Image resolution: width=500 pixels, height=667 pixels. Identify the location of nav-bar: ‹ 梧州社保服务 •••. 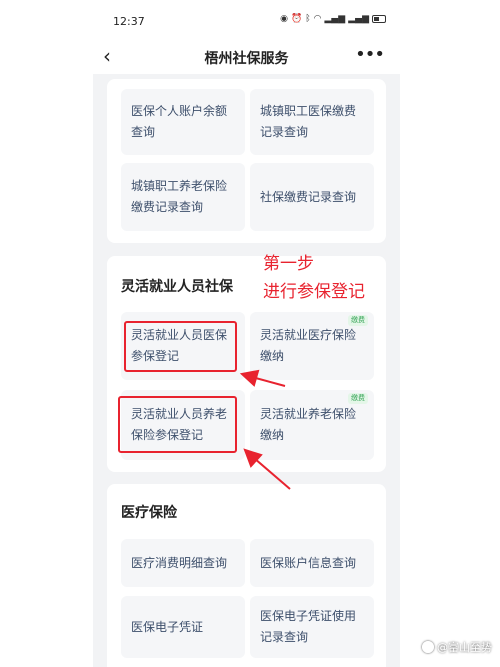
(246, 57).